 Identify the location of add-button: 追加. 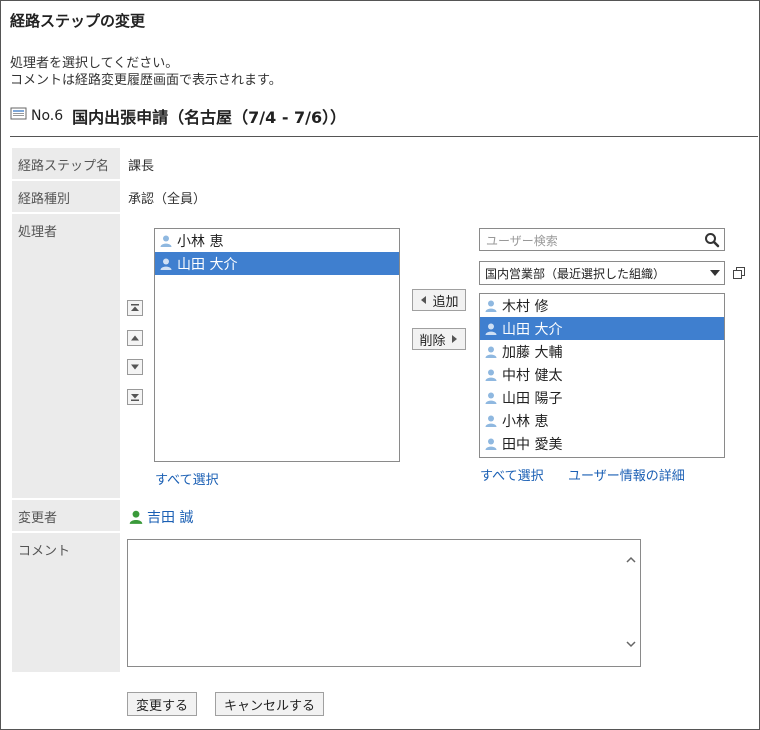
(439, 300).